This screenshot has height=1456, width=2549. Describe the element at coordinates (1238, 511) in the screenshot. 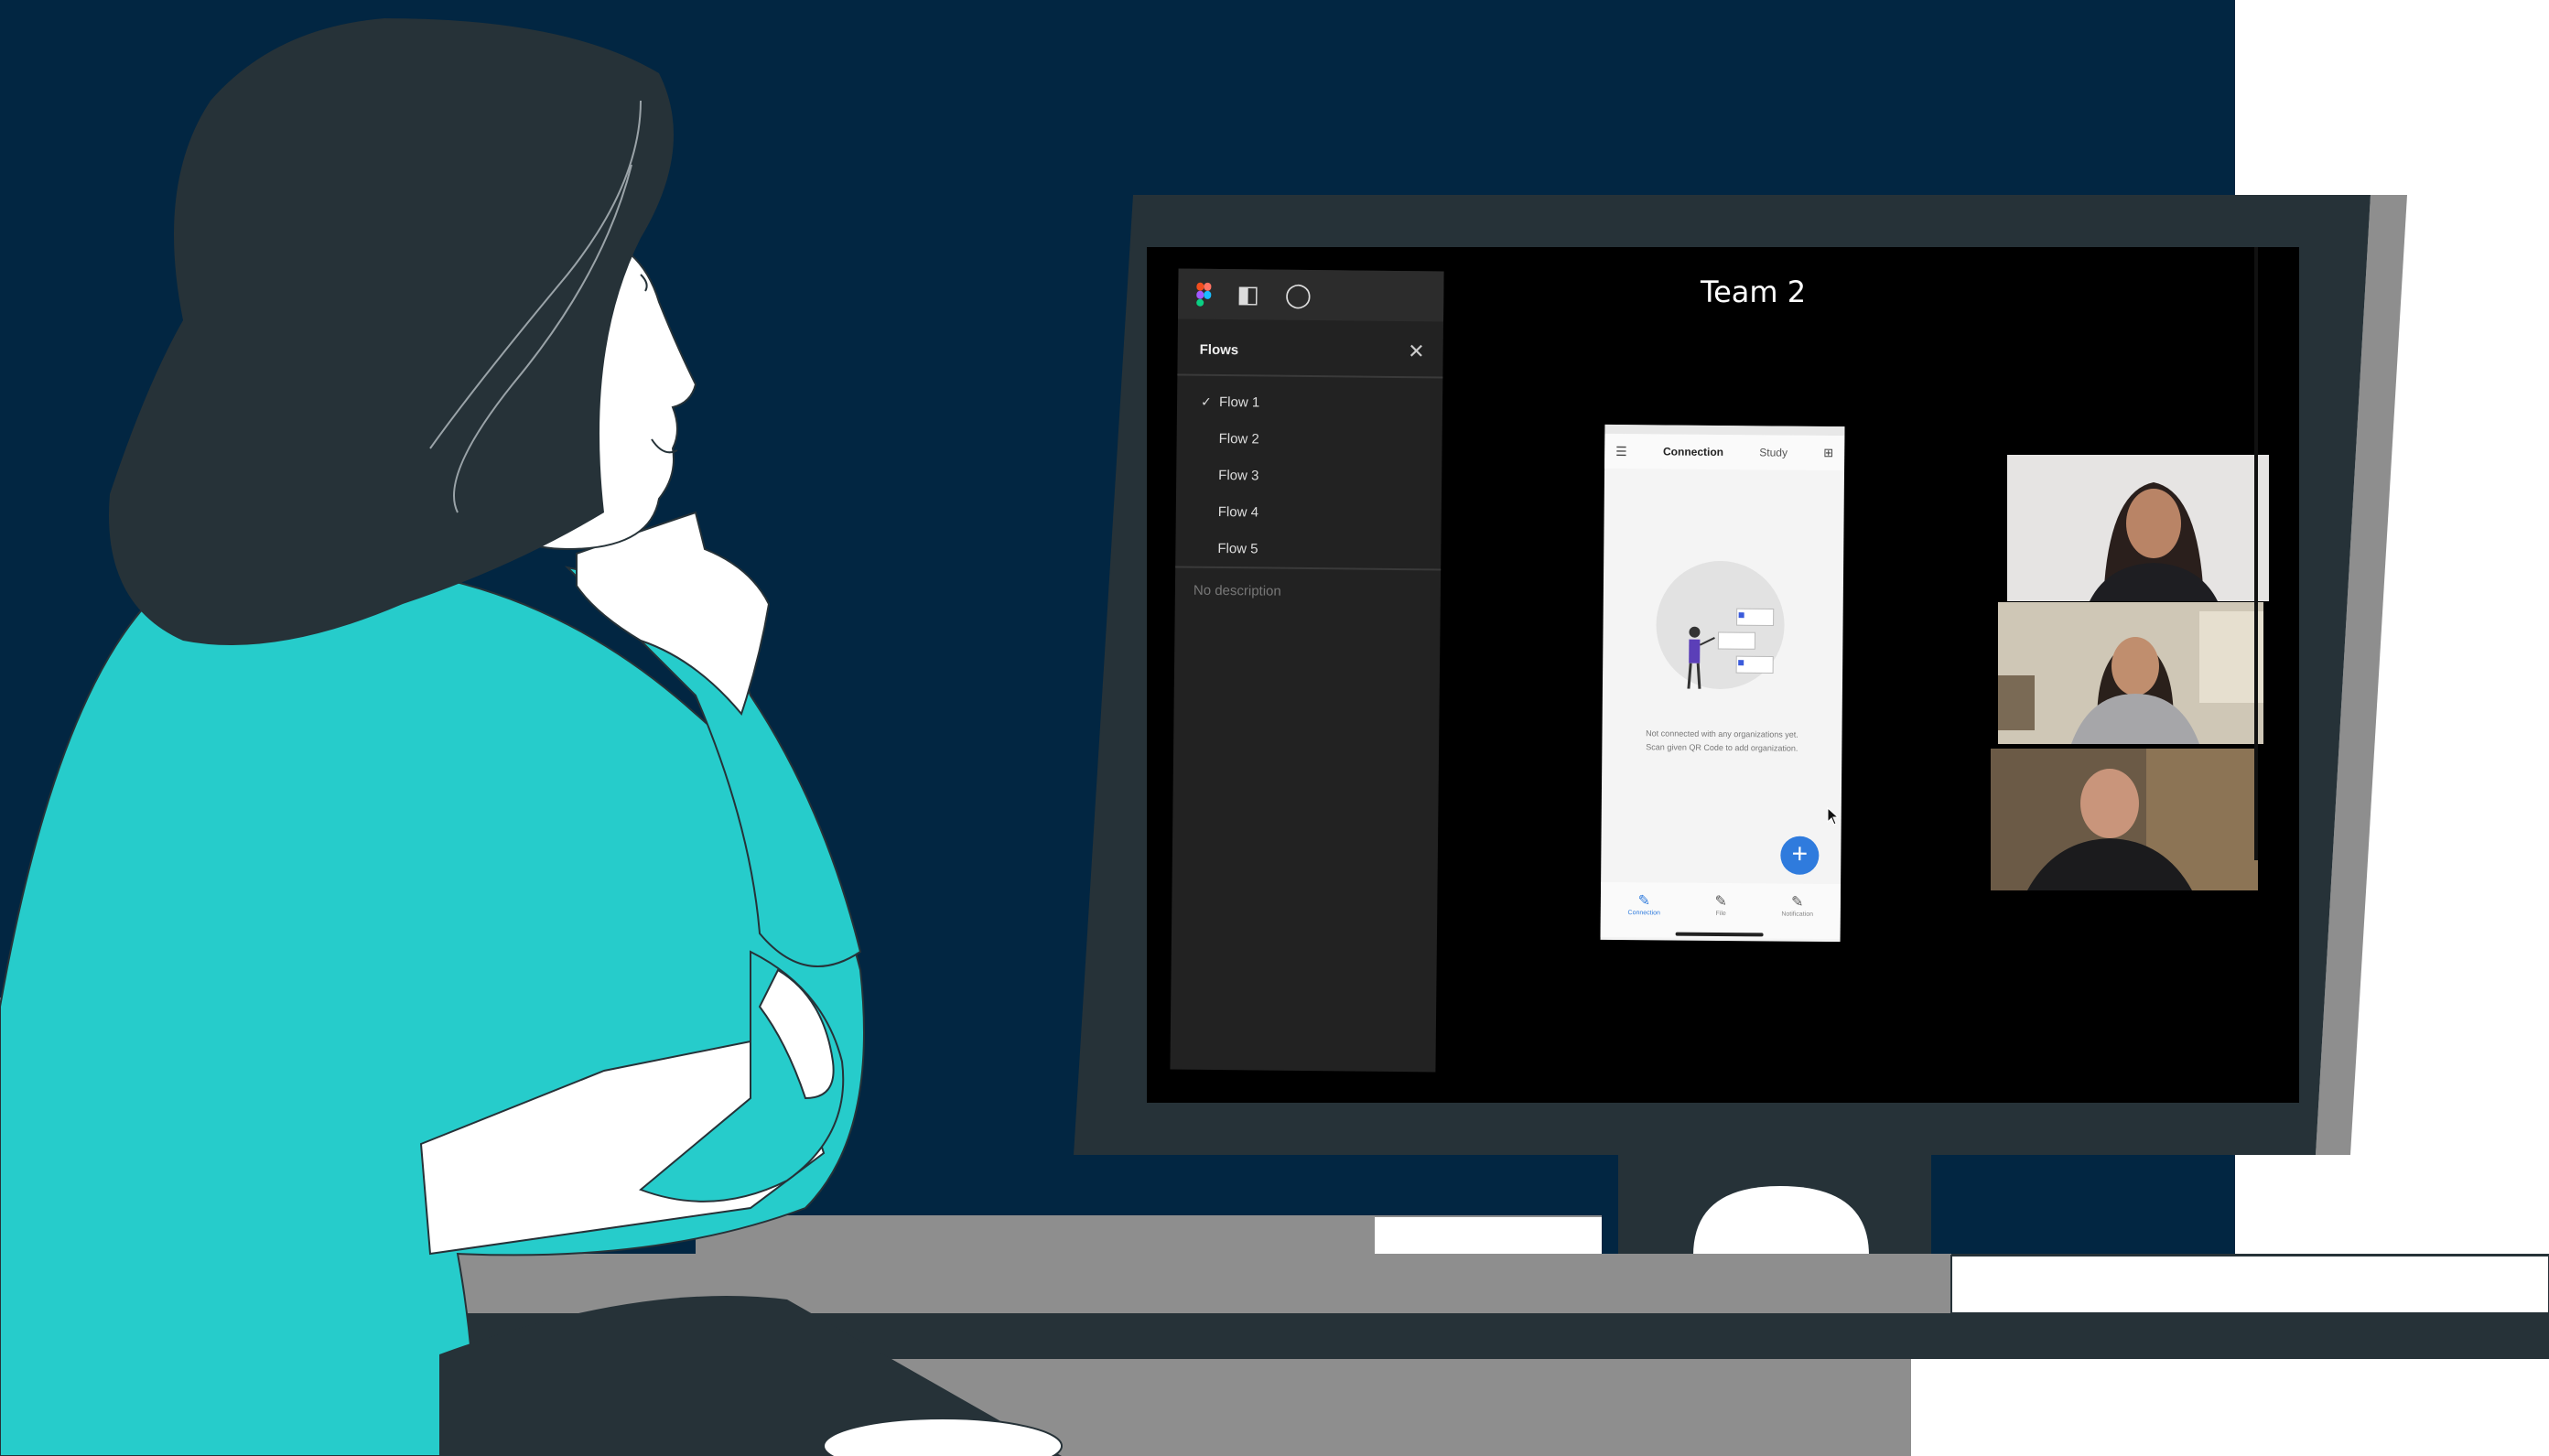

I see `flow-label: Flow 4` at that location.